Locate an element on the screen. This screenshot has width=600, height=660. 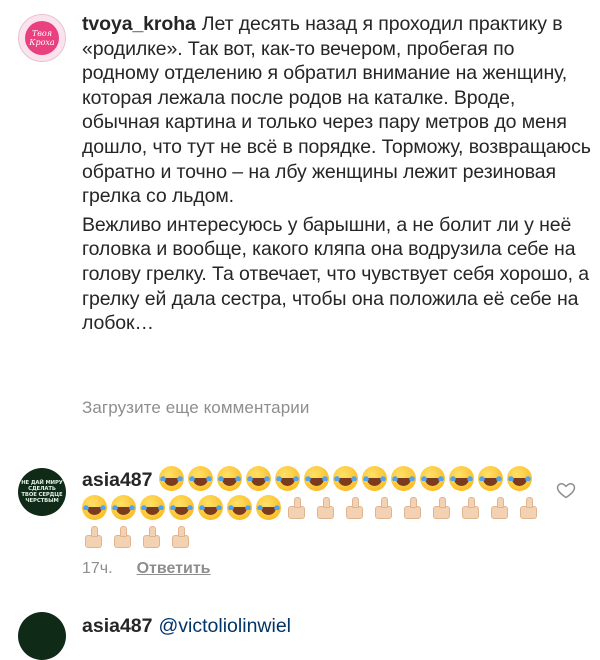
heart-icon is located at coordinates (566, 490).